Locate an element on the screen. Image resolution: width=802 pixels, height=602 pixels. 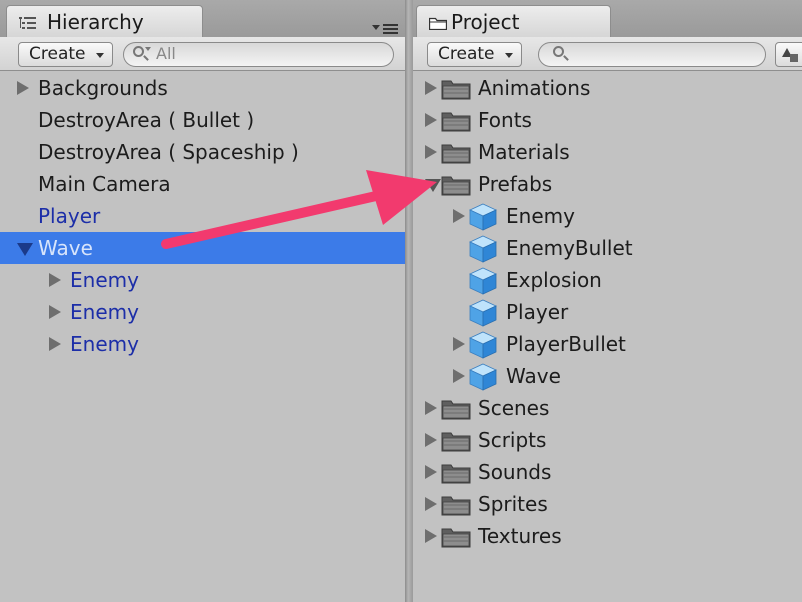
project-item-enemy: Enemy is located at coordinates (607, 216).